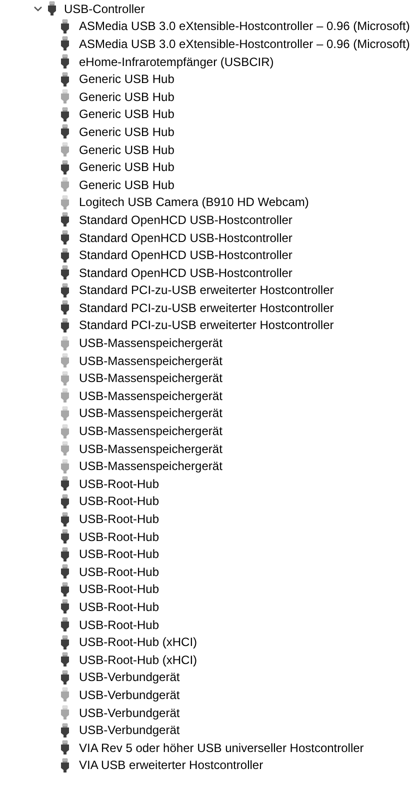 The width and height of the screenshot is (416, 790). I want to click on device-item: VIA USB erweiterter Hostcontroller, so click(171, 765).